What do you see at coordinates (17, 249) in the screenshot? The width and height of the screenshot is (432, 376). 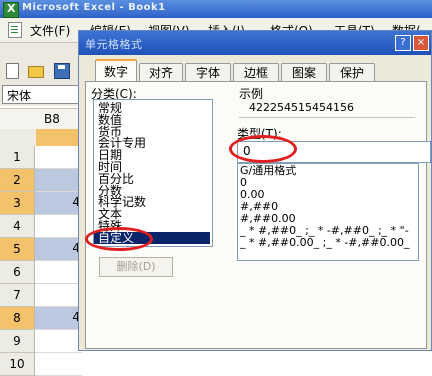 I see `row-header: 5` at bounding box center [17, 249].